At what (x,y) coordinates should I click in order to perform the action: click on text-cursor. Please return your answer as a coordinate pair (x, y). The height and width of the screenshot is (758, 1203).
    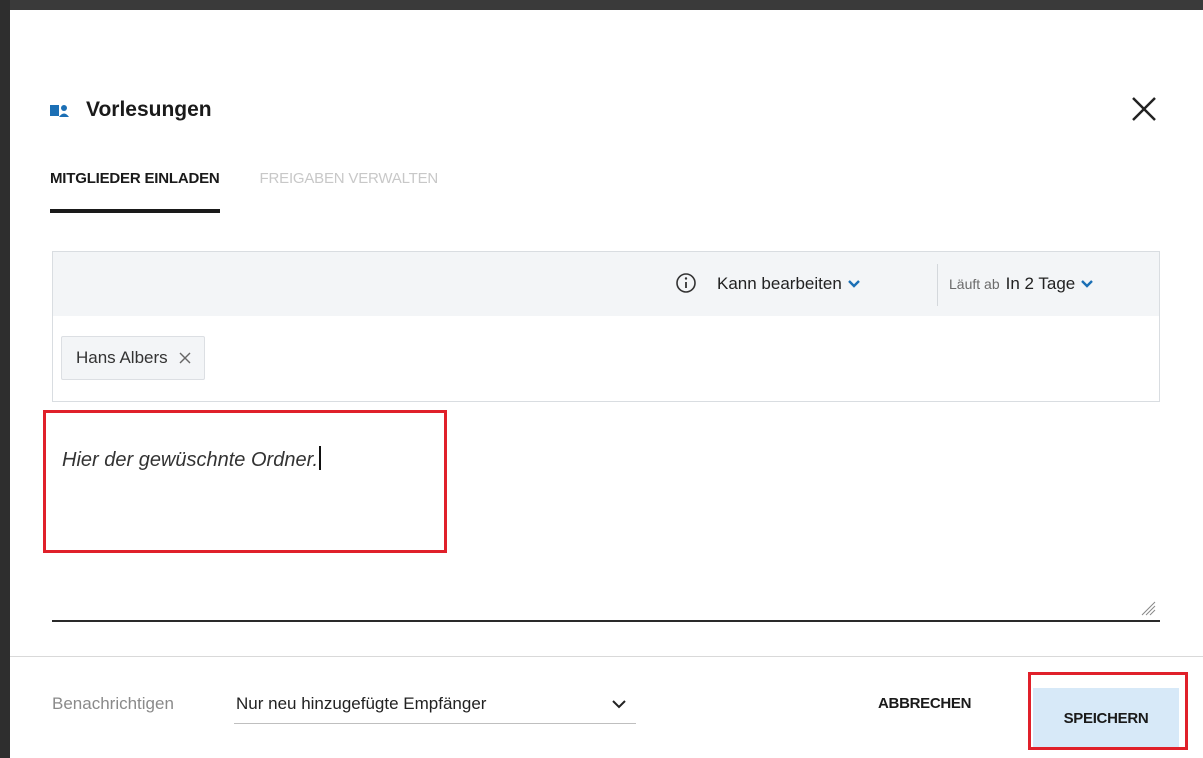
    Looking at the image, I should click on (320, 458).